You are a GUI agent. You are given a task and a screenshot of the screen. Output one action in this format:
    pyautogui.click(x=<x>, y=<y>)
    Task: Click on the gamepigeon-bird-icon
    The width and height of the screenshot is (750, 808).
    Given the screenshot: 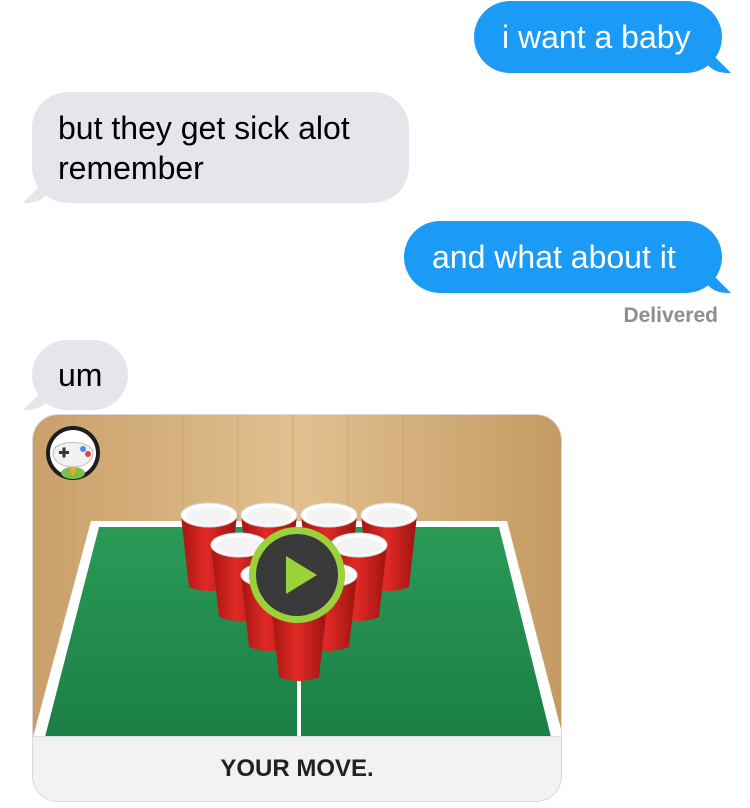 What is the action you would take?
    pyautogui.click(x=73, y=453)
    